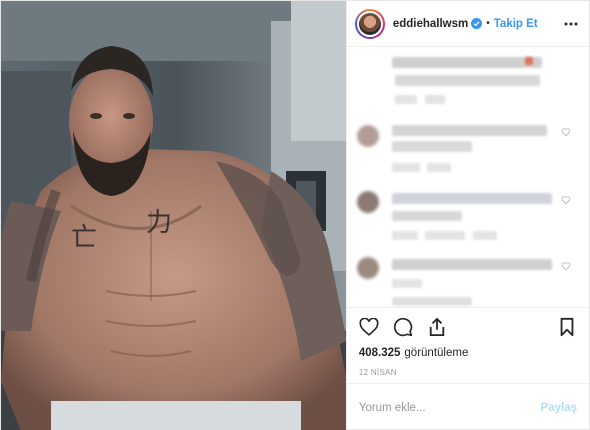  I want to click on comment-icon, so click(403, 327).